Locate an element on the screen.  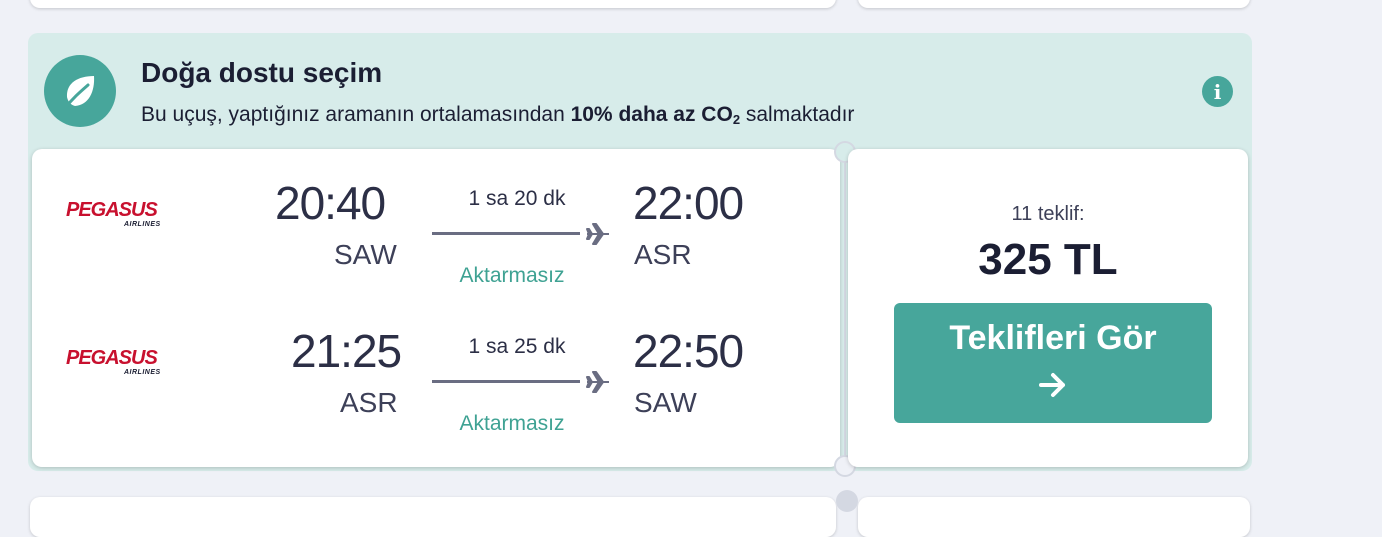
co2-subscript: 2 is located at coordinates (736, 119).